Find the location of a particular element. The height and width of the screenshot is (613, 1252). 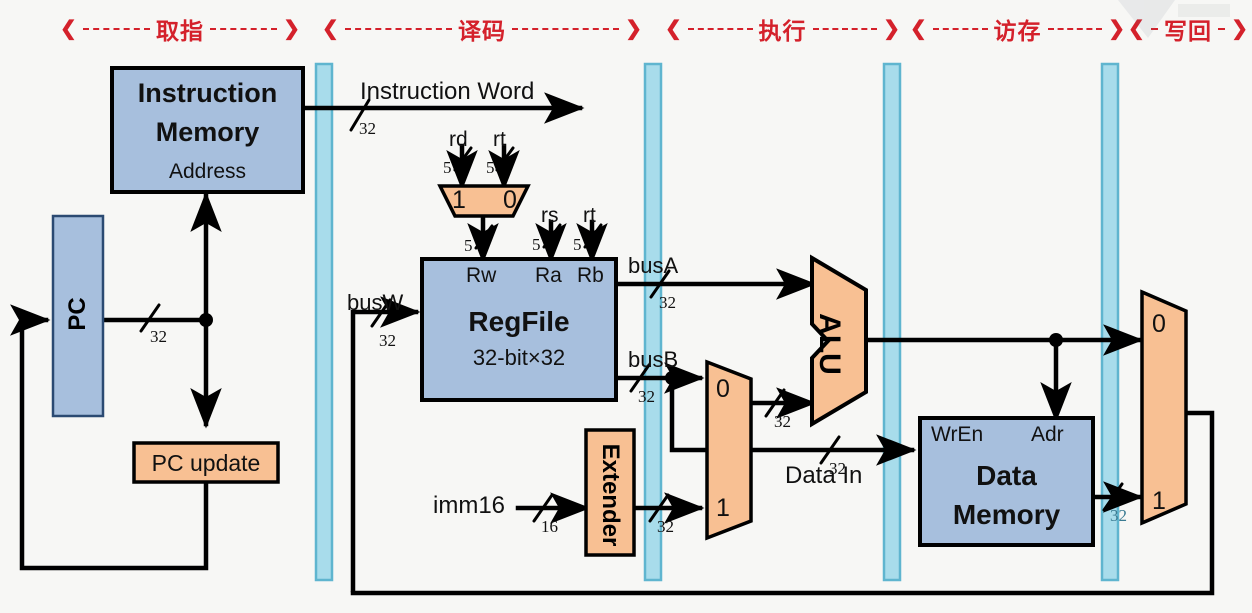

data-memory-line2: Memory is located at coordinates (1006, 514).